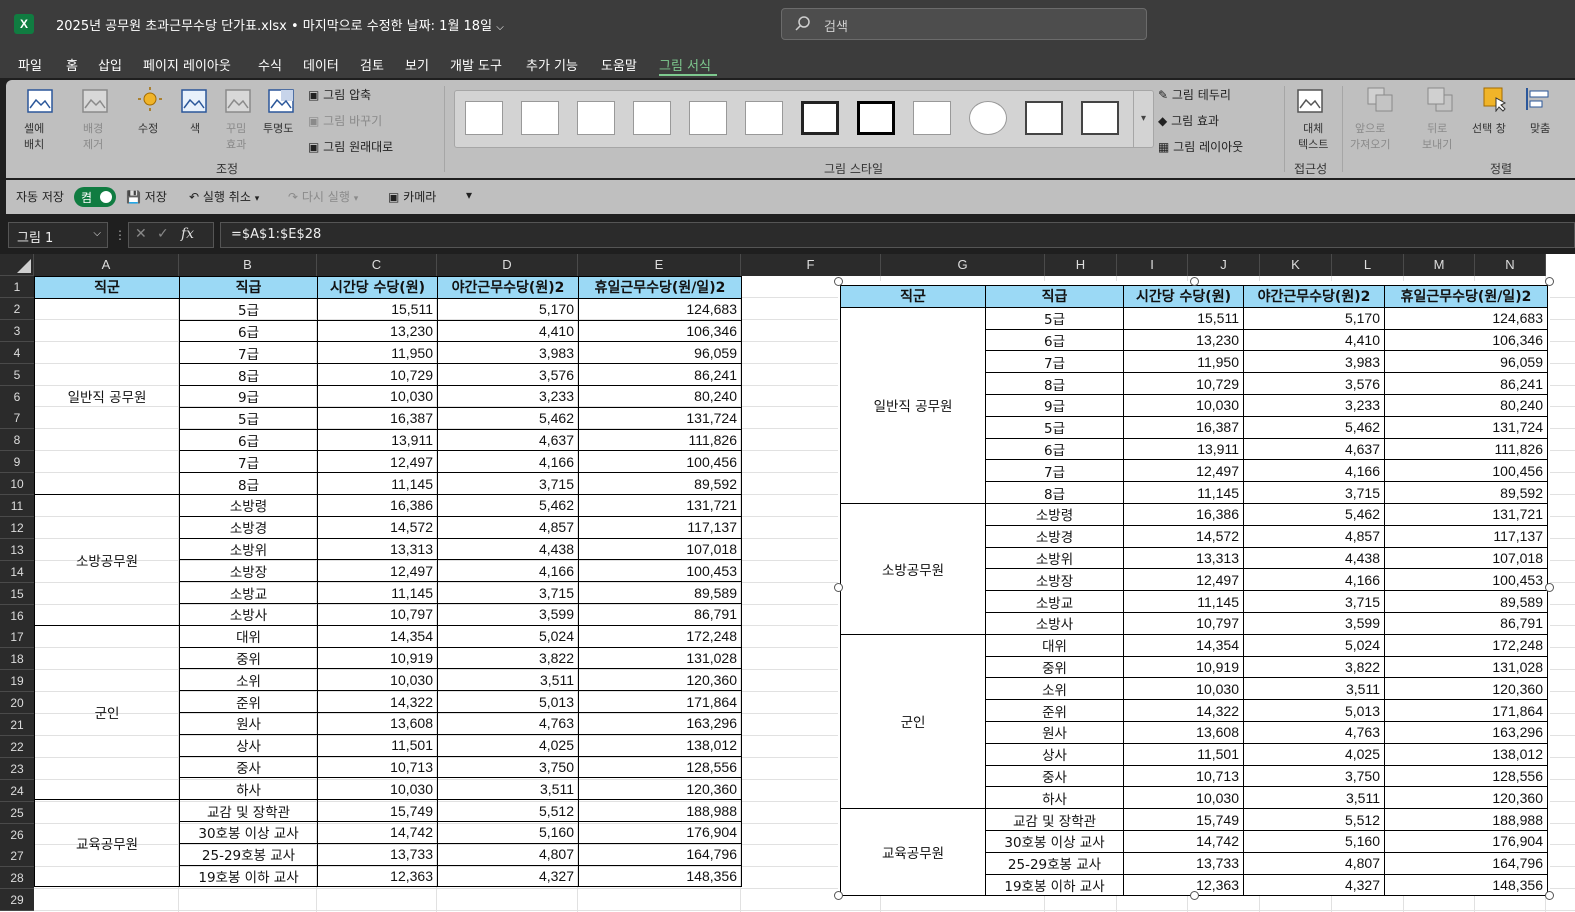 The image size is (1575, 912). What do you see at coordinates (469, 195) in the screenshot?
I see `customize-qat-icon: ▾` at bounding box center [469, 195].